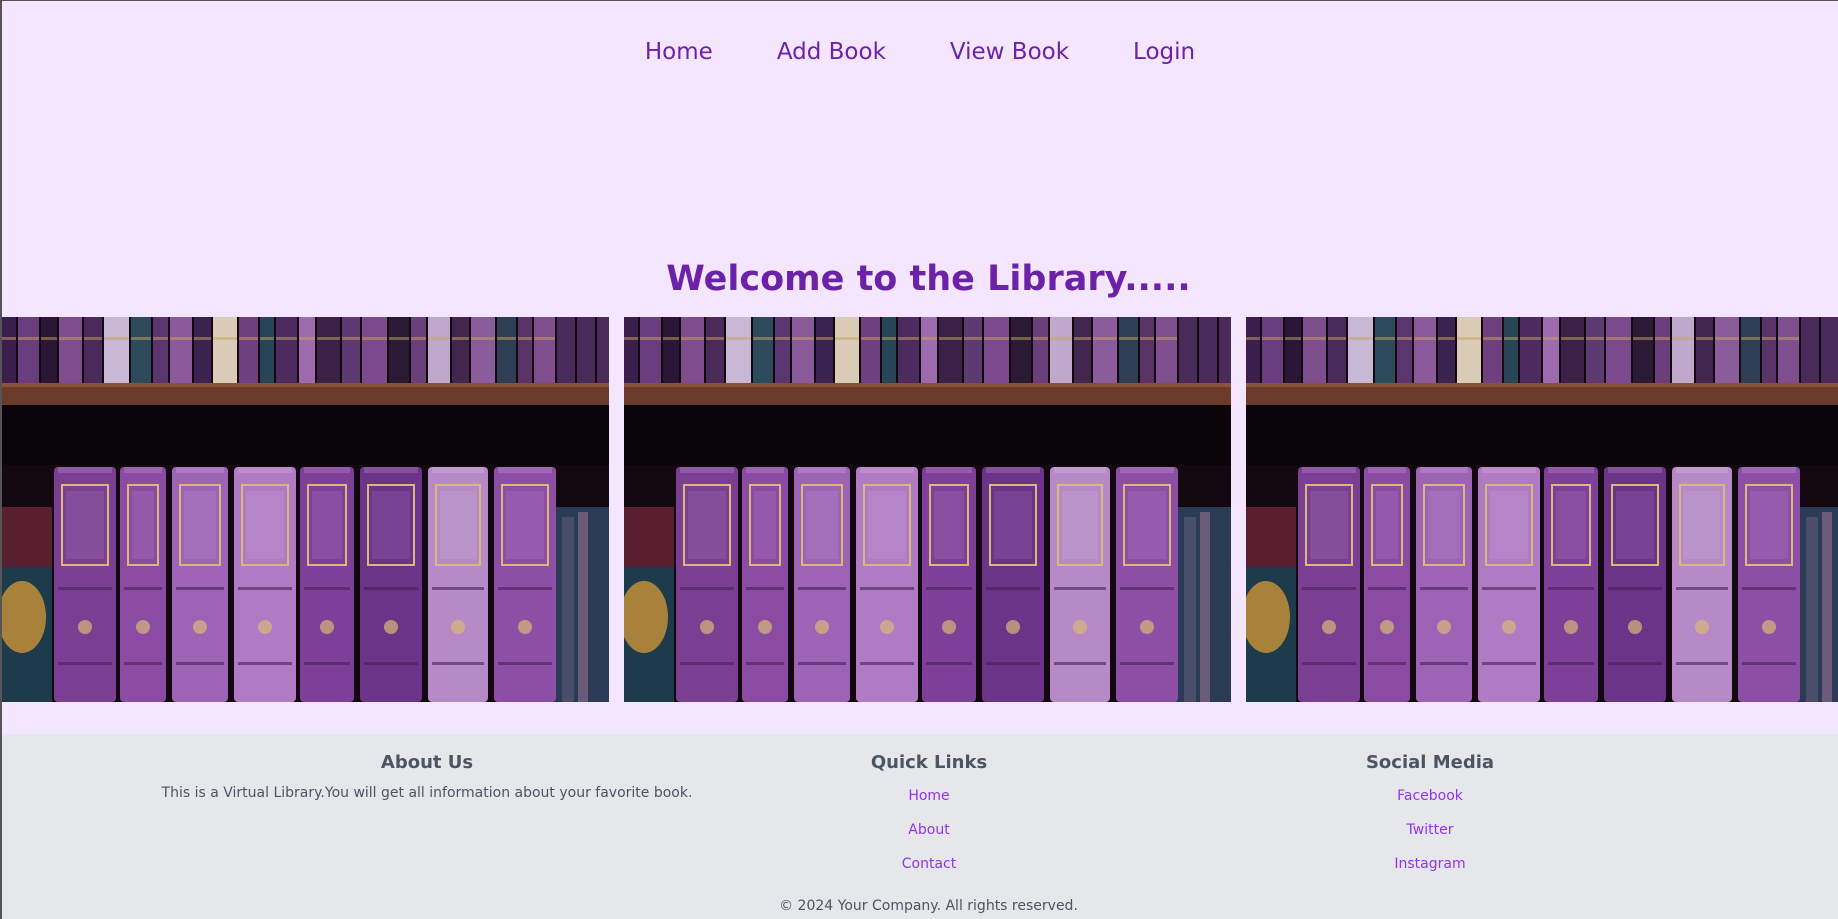 This screenshot has height=919, width=1838. Describe the element at coordinates (1164, 52) in the screenshot. I see `nav-login-link: Login` at that location.